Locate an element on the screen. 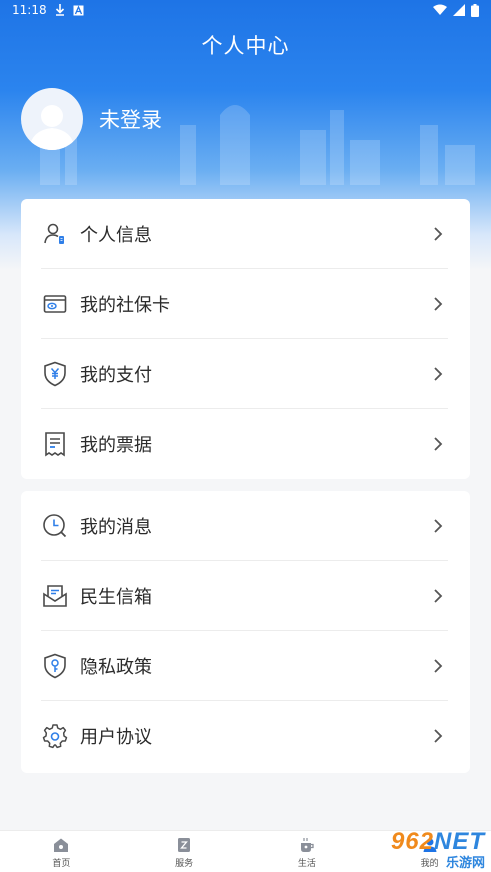 This screenshot has width=491, height=872. settings-gear-icon is located at coordinates (55, 736).